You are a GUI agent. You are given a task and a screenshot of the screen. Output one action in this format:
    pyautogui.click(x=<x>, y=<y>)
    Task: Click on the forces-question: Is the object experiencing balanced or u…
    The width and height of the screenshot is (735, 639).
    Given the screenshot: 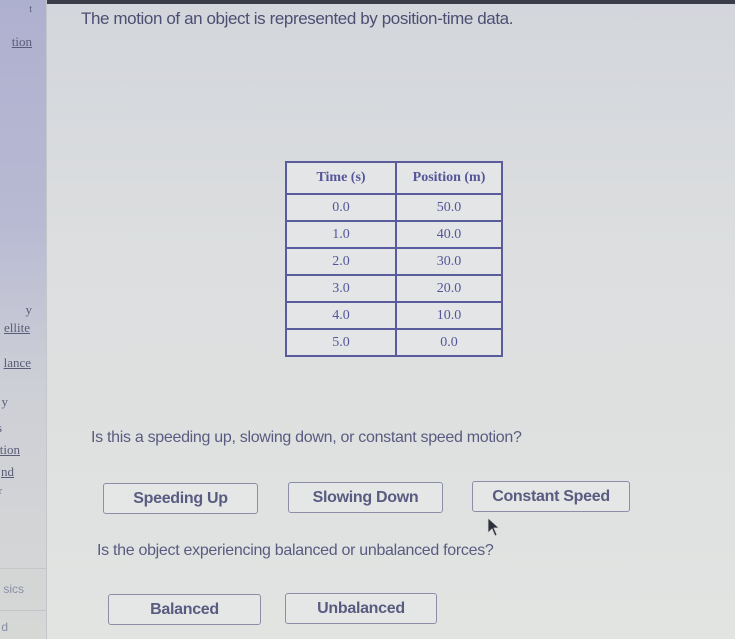 What is the action you would take?
    pyautogui.click(x=295, y=550)
    